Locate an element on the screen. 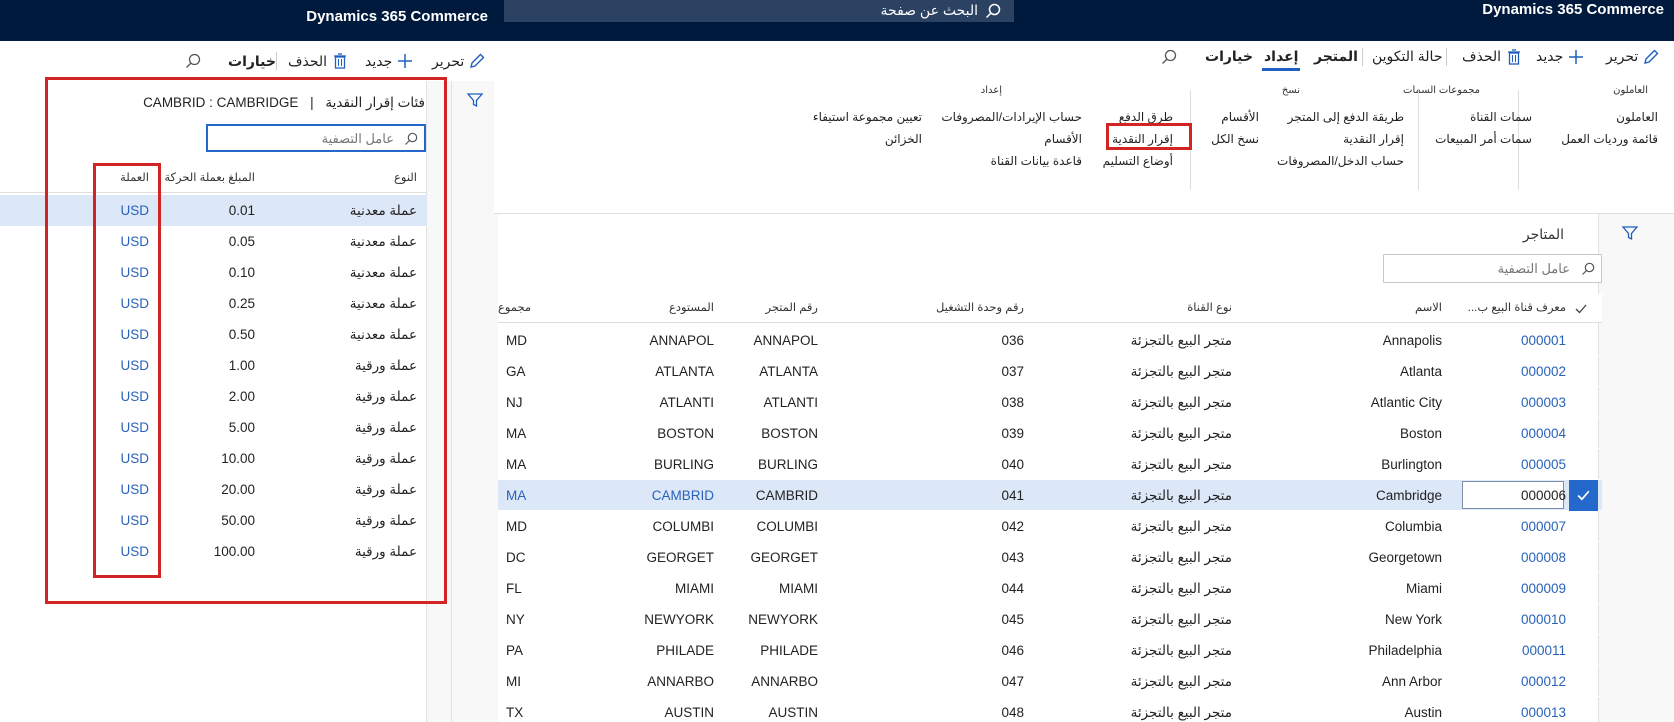 The height and width of the screenshot is (722, 1674). new-label: جديد is located at coordinates (1550, 56).